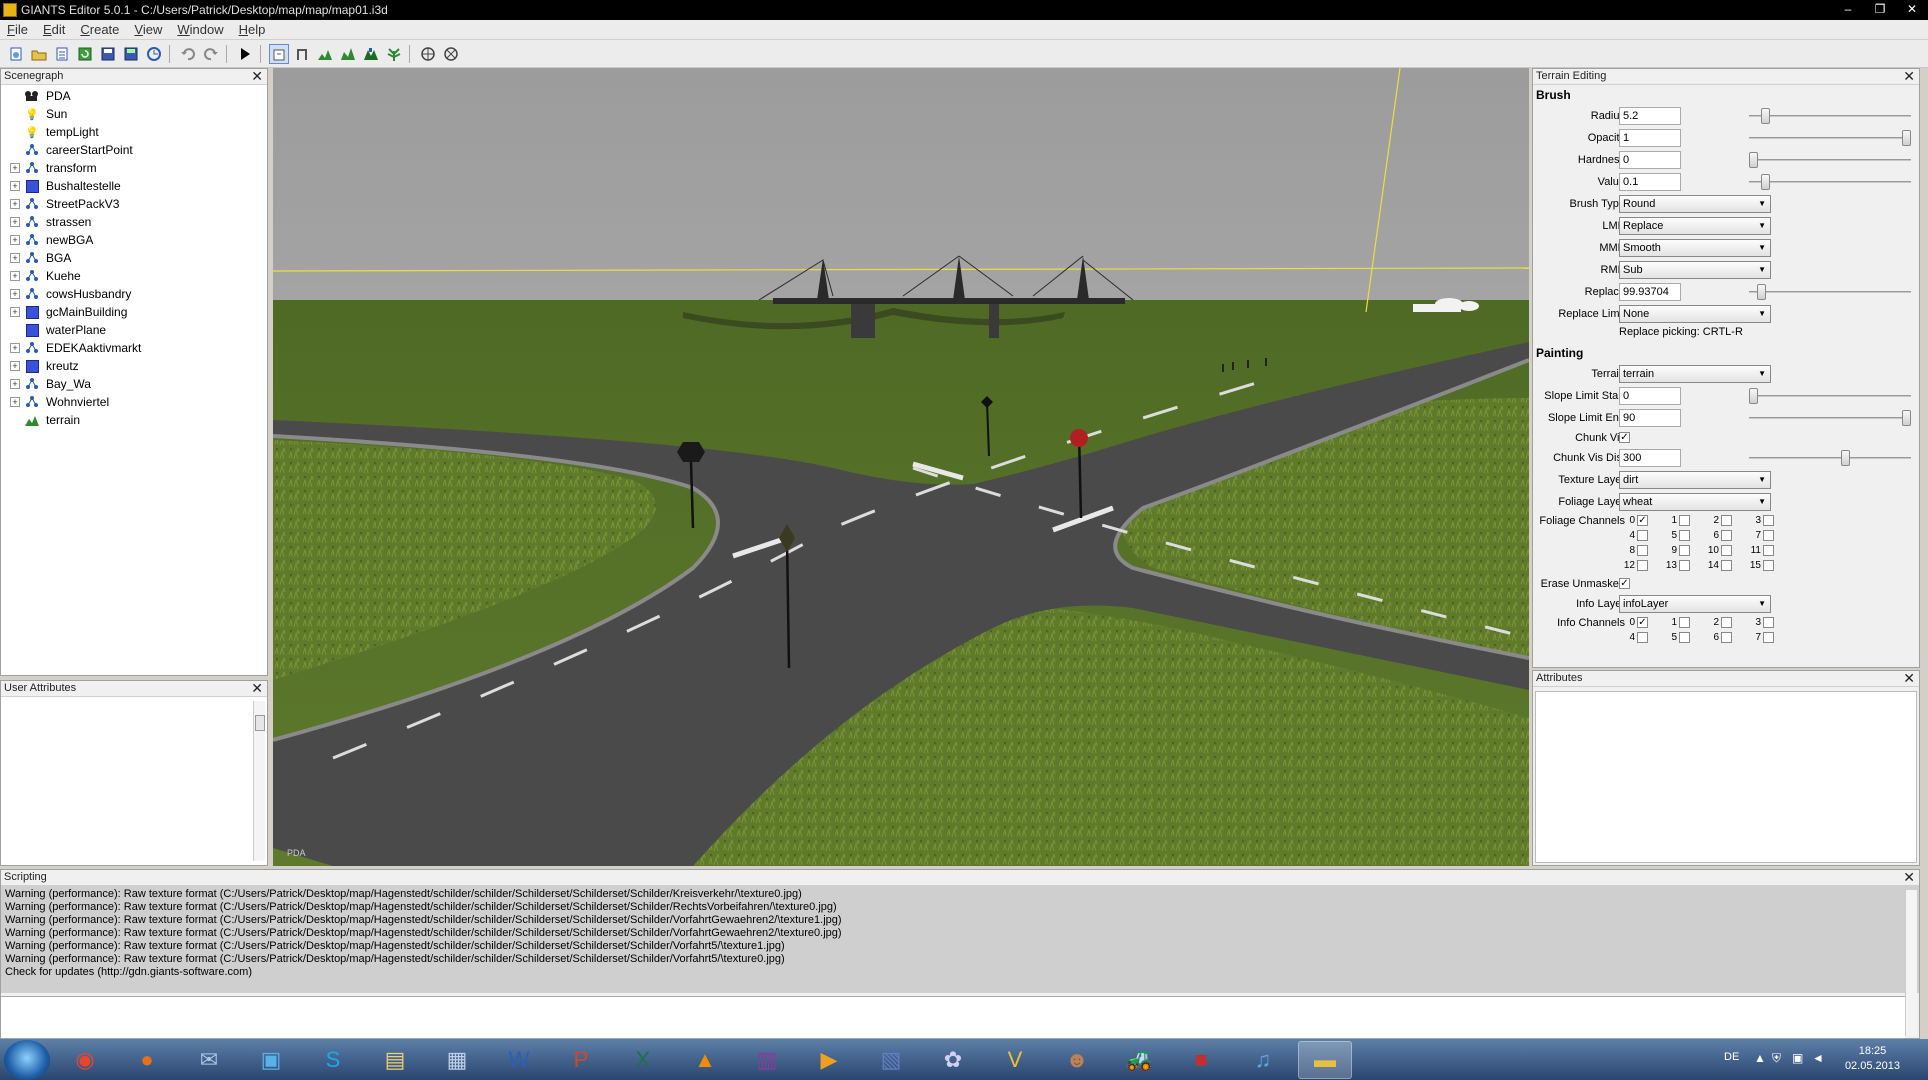 Image resolution: width=1928 pixels, height=1080 pixels. Describe the element at coordinates (1695, 204) in the screenshot. I see `brush-type-select: Round ▼` at that location.